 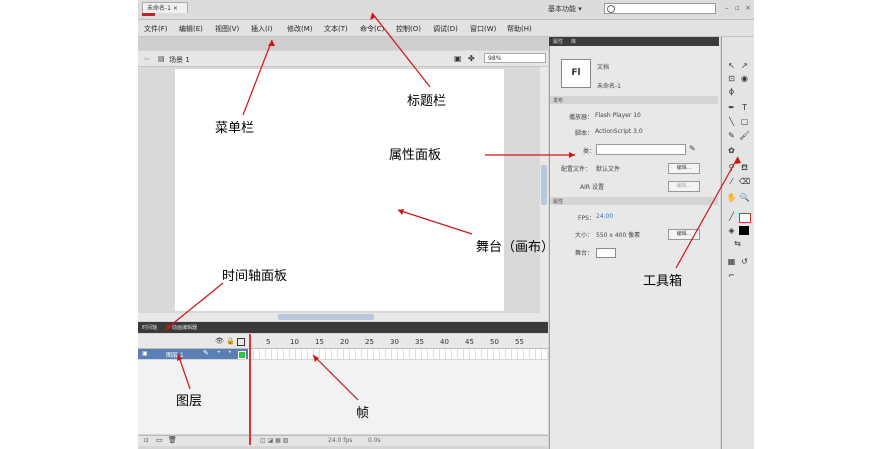 What do you see at coordinates (179, 60) in the screenshot?
I see `scene-label: 场景 1` at bounding box center [179, 60].